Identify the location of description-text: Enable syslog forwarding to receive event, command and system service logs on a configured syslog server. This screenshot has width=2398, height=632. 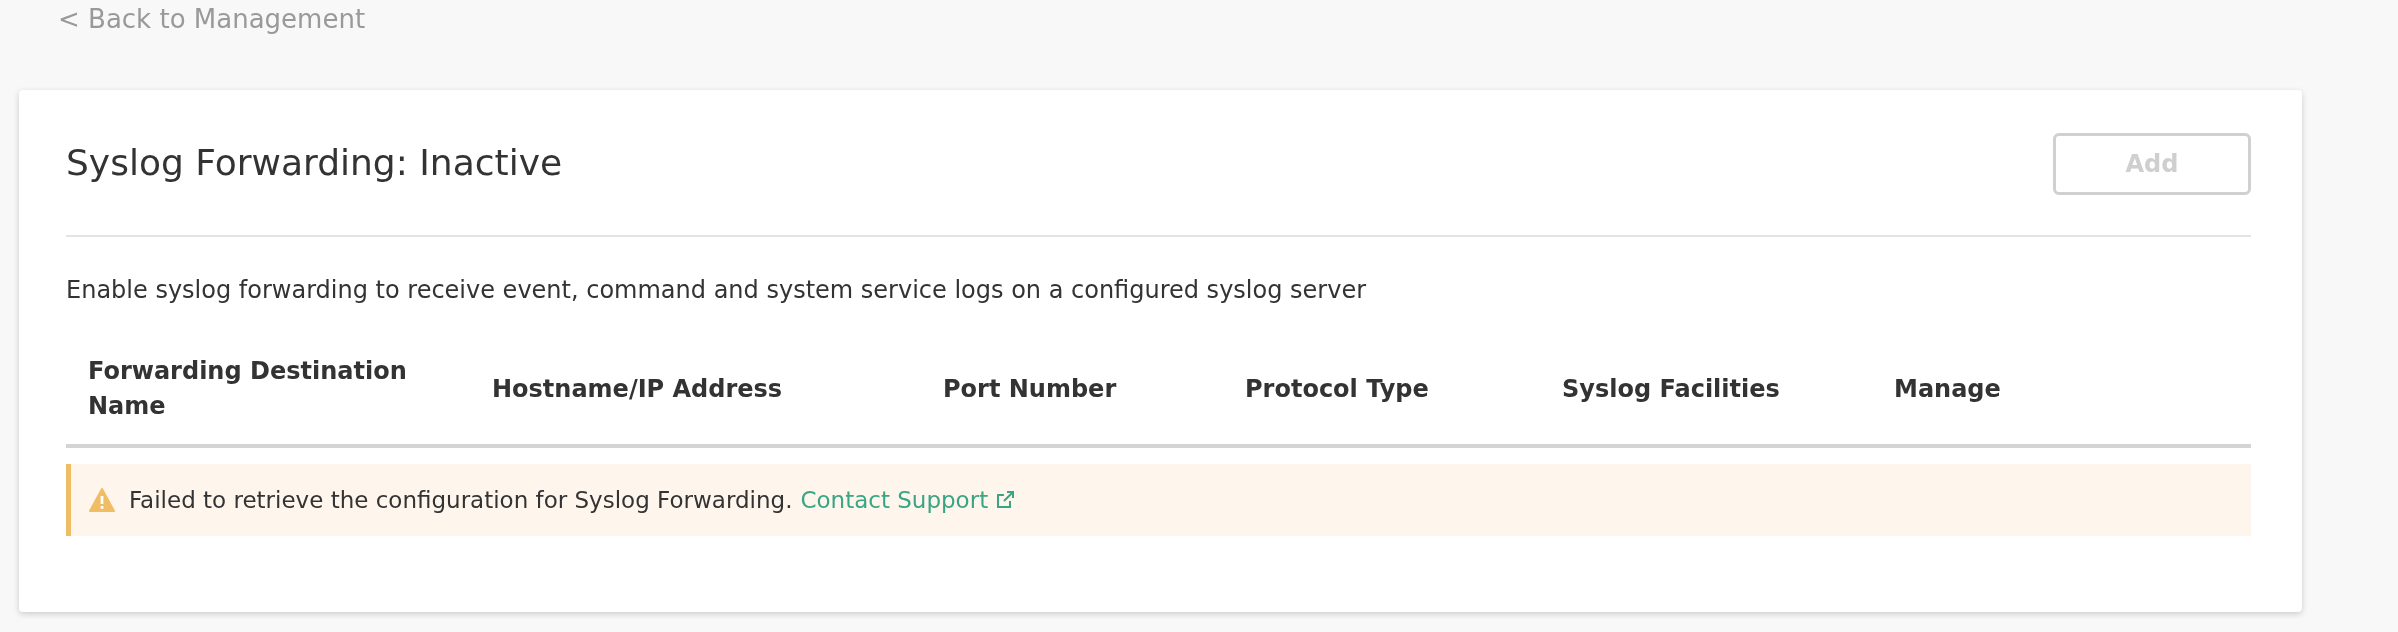
(717, 290).